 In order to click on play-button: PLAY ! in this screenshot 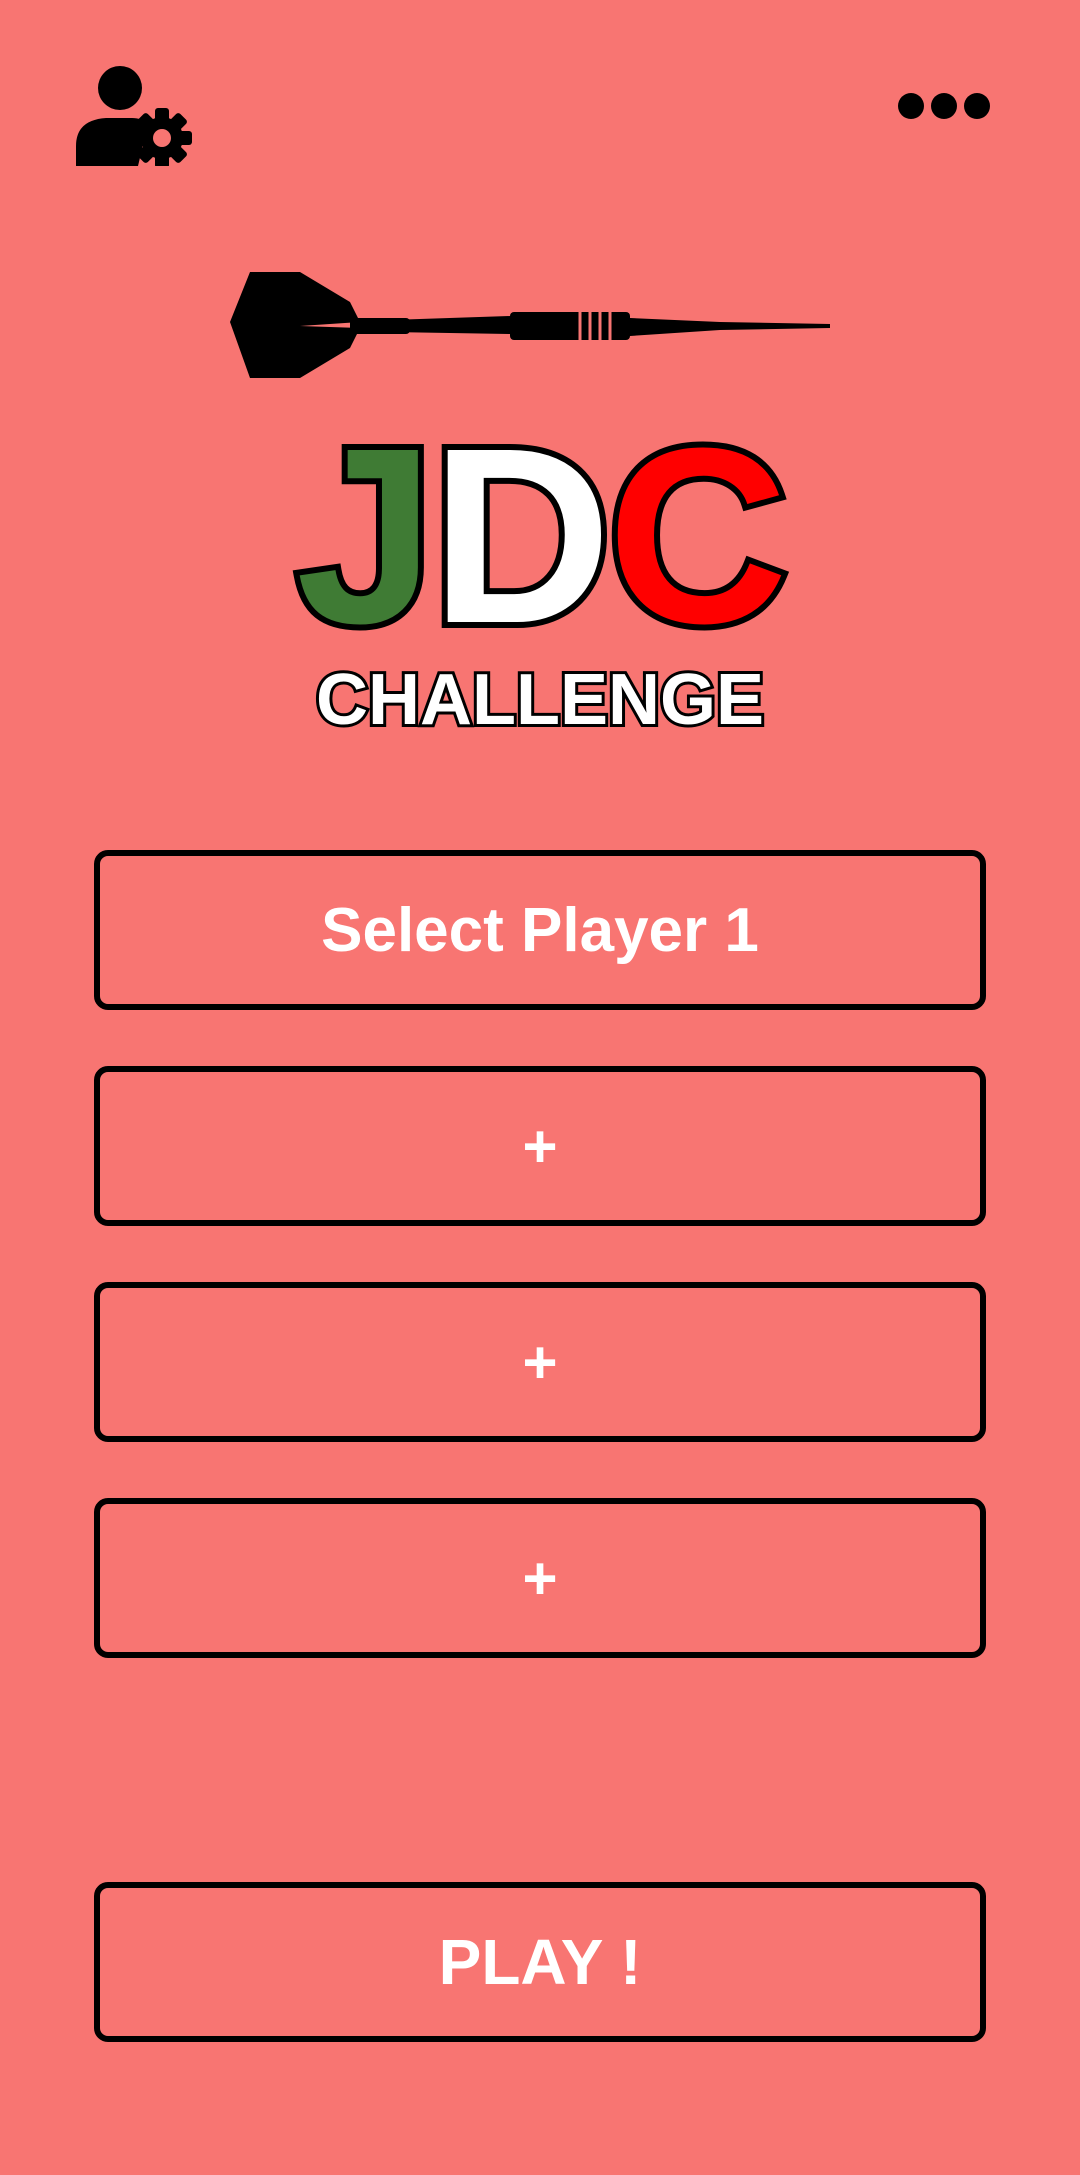, I will do `click(540, 1962)`.